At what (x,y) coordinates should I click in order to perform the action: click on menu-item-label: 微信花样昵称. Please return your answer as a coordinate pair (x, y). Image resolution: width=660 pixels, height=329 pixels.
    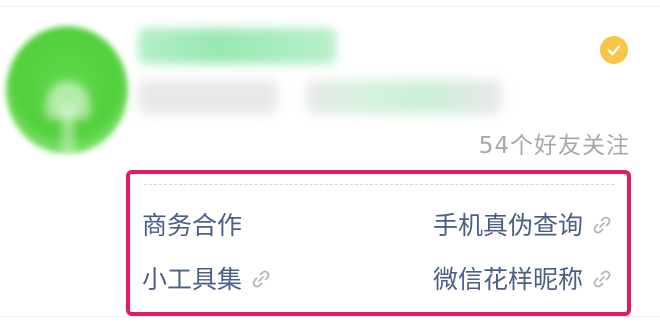
    Looking at the image, I should click on (507, 279).